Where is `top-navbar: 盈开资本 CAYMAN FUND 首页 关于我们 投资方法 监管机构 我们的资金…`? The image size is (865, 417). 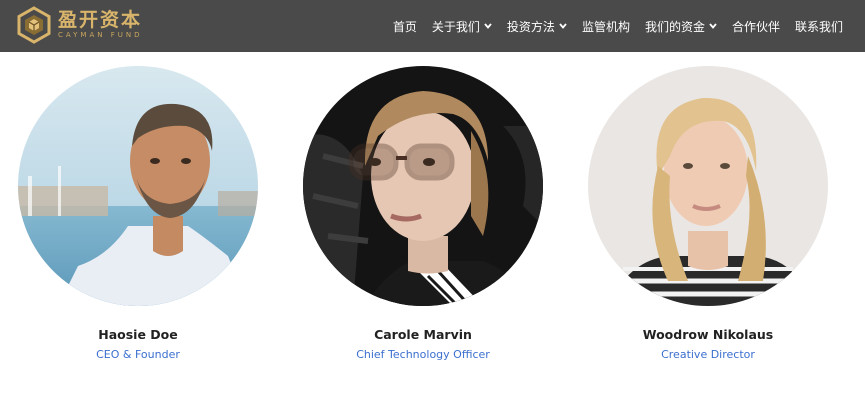
top-navbar: 盈开资本 CAYMAN FUND 首页 关于我们 投资方法 监管机构 我们的资金… is located at coordinates (432, 26).